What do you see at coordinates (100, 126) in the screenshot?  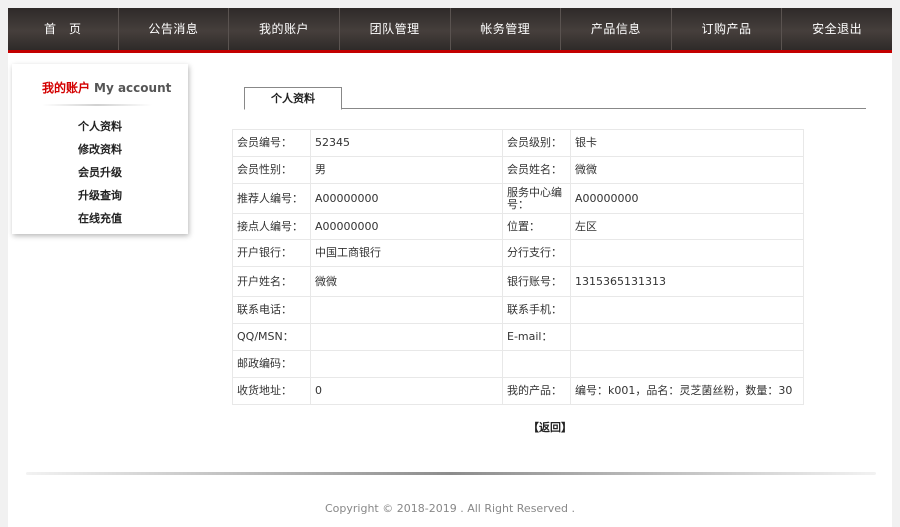 I see `sidebar-item-profile: 个人资料` at bounding box center [100, 126].